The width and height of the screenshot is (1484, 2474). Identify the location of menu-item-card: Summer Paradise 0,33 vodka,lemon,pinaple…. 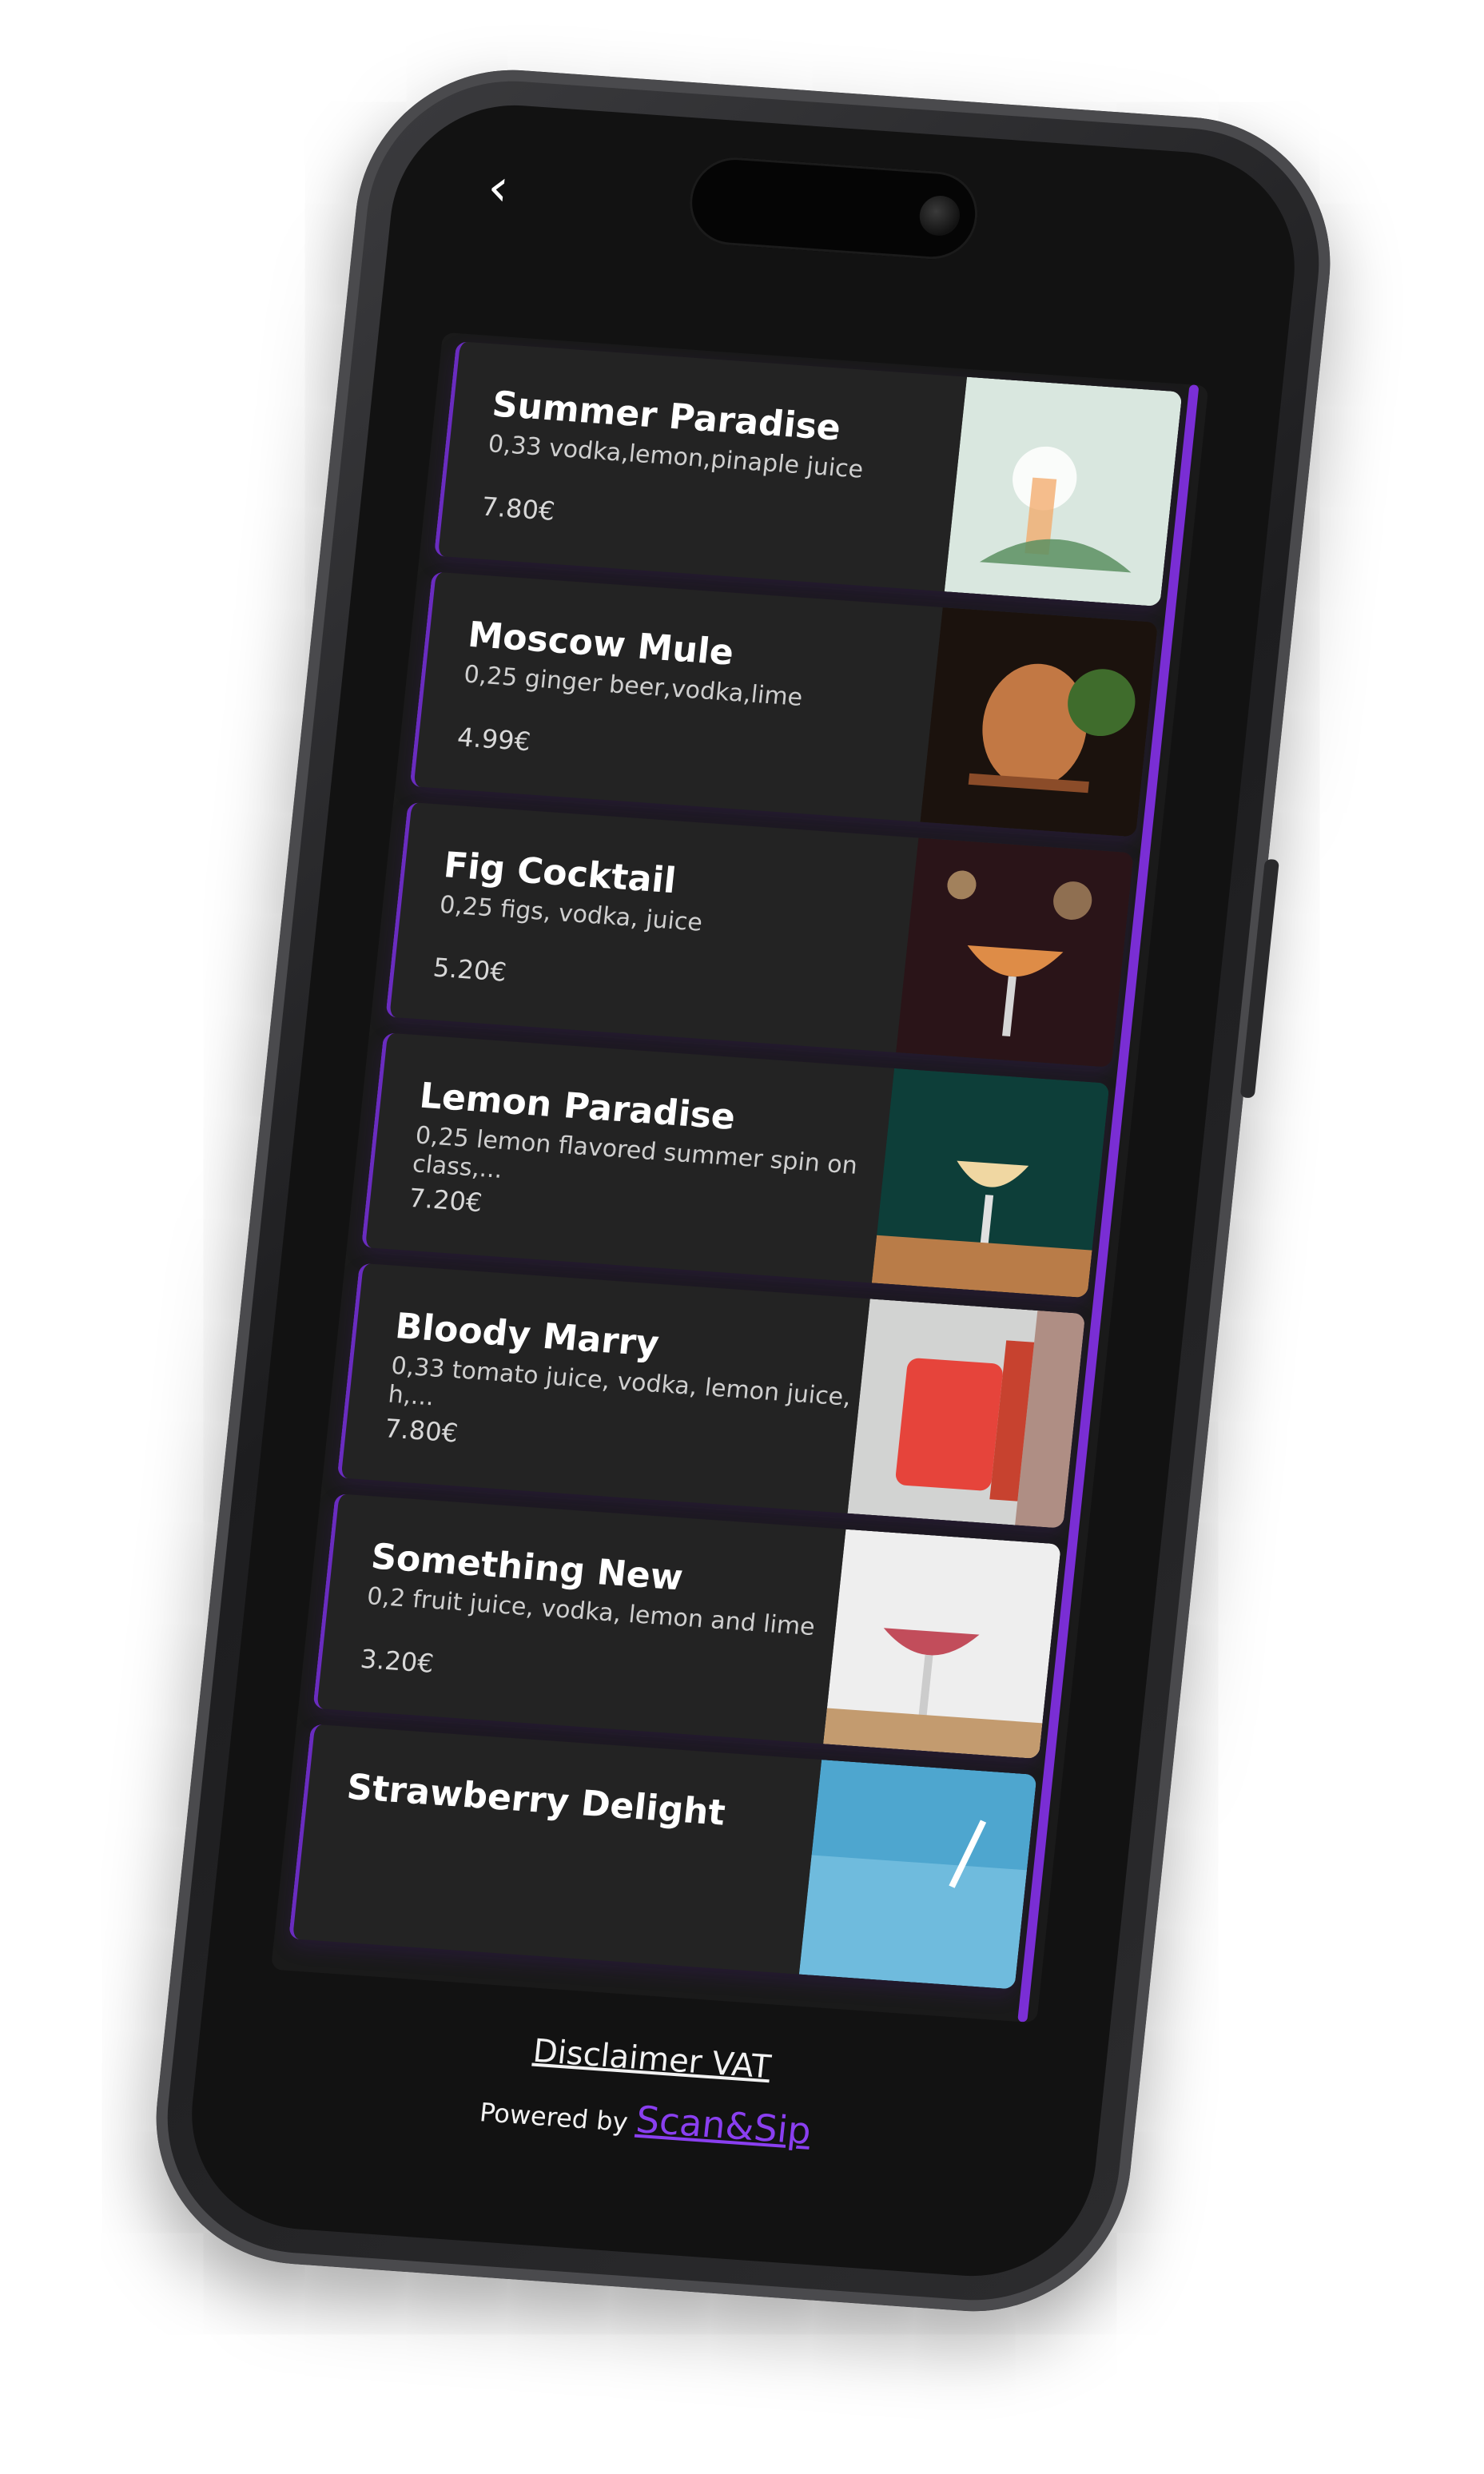
(808, 474).